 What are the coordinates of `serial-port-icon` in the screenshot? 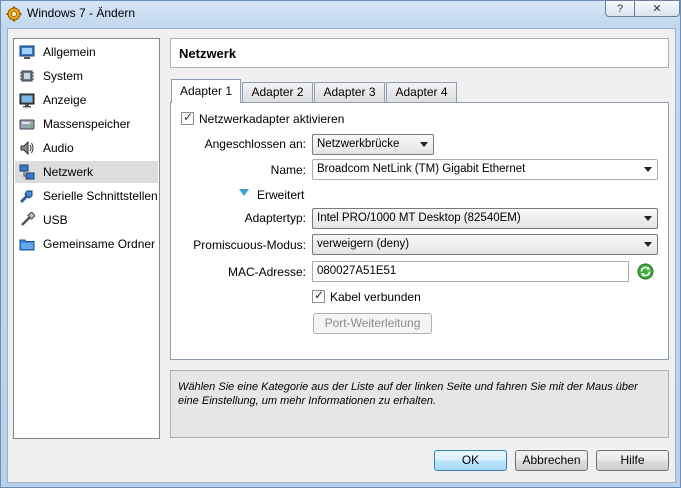 It's located at (26, 197).